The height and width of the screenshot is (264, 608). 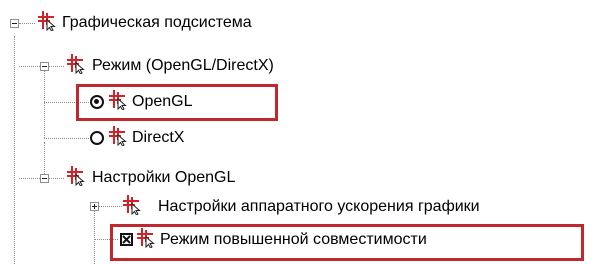 I want to click on expand-toggle, so click(x=94, y=206).